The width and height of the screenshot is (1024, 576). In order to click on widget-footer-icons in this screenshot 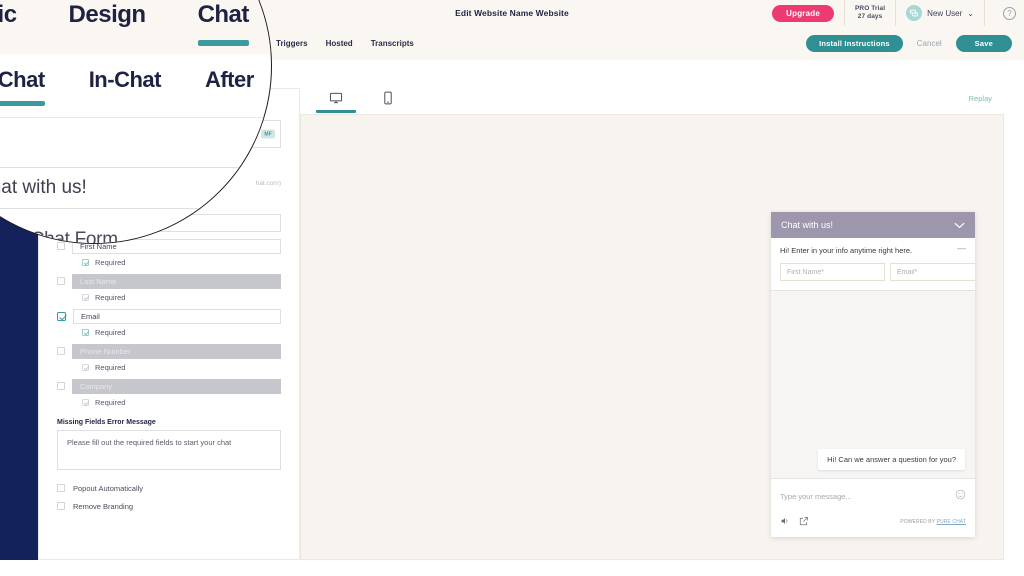, I will do `click(794, 522)`.